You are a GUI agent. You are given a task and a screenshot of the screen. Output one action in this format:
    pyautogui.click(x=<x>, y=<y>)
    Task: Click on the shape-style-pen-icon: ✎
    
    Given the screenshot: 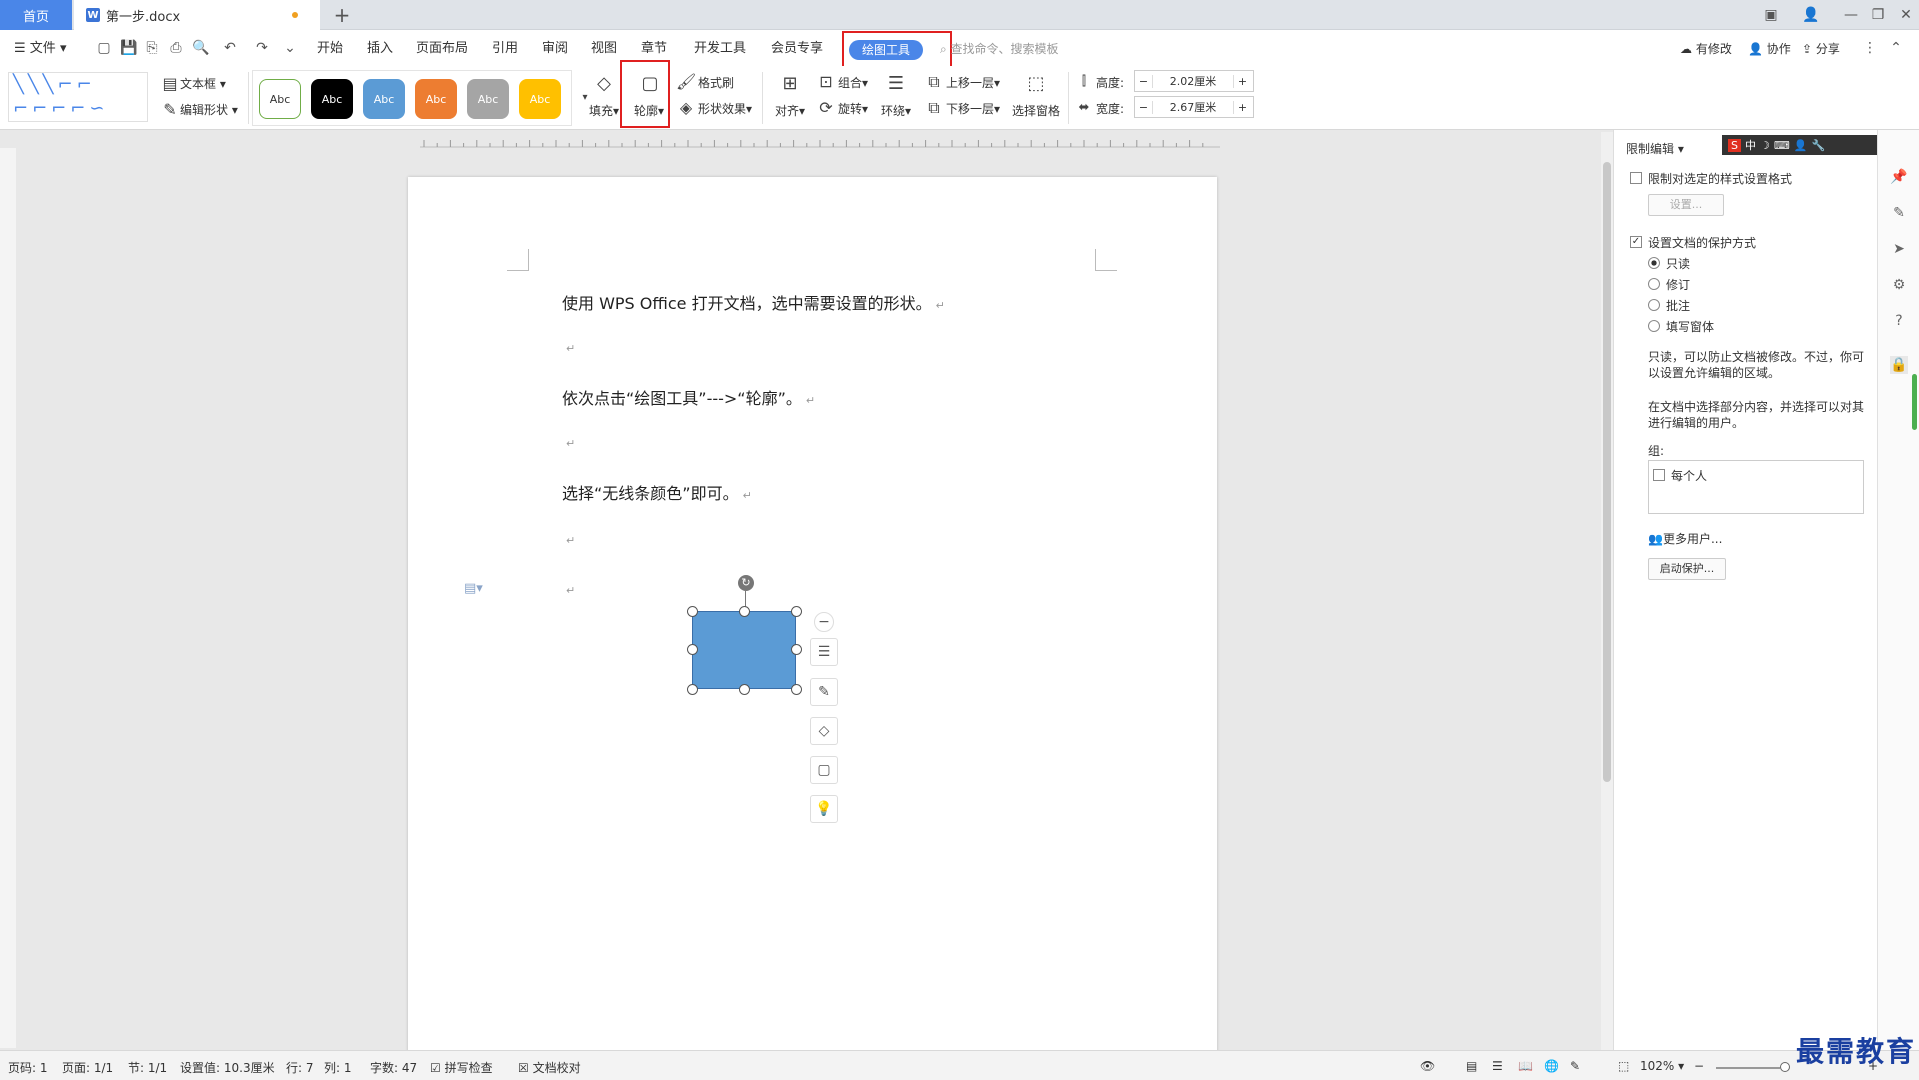 What is the action you would take?
    pyautogui.click(x=824, y=692)
    